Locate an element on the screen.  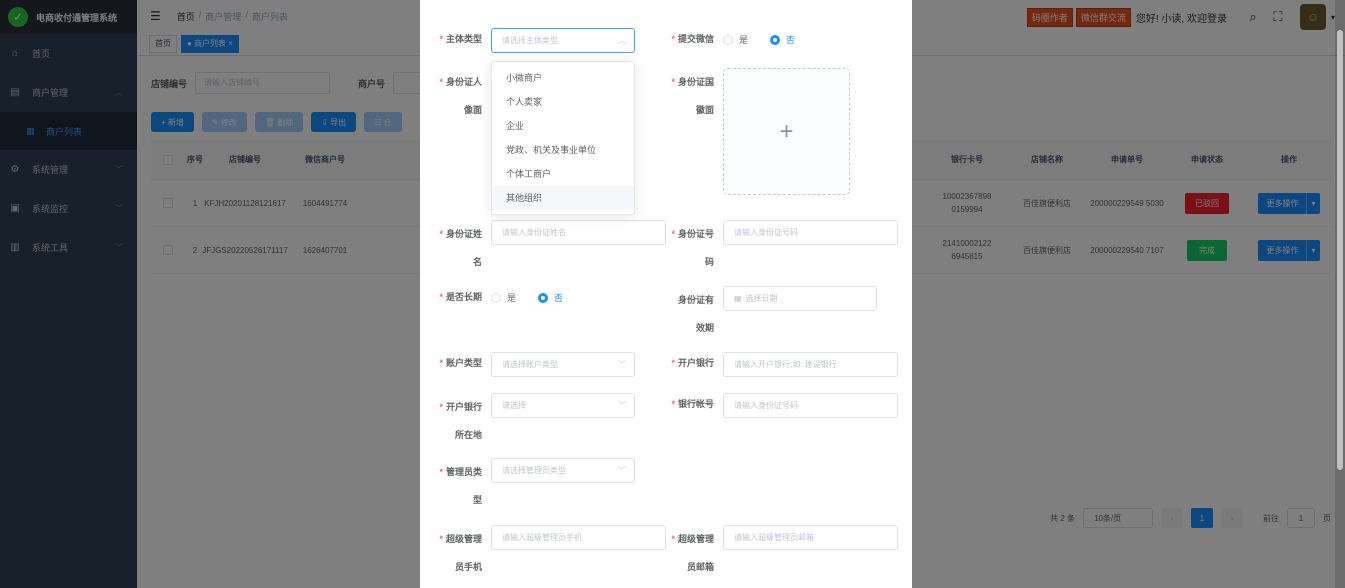
chevron-up-icon: ︿ is located at coordinates (622, 40).